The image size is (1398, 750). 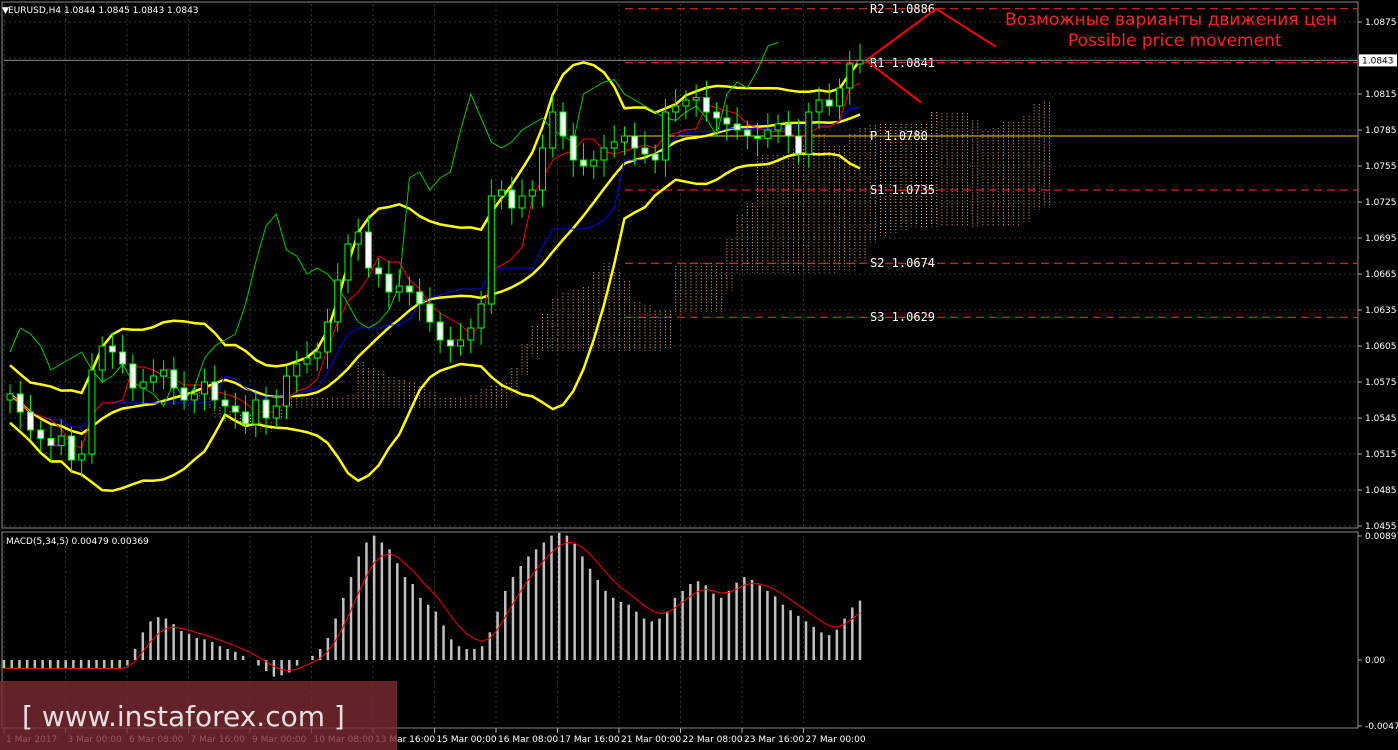 What do you see at coordinates (5, 11) in the screenshot?
I see `triangle-icon: ▼` at bounding box center [5, 11].